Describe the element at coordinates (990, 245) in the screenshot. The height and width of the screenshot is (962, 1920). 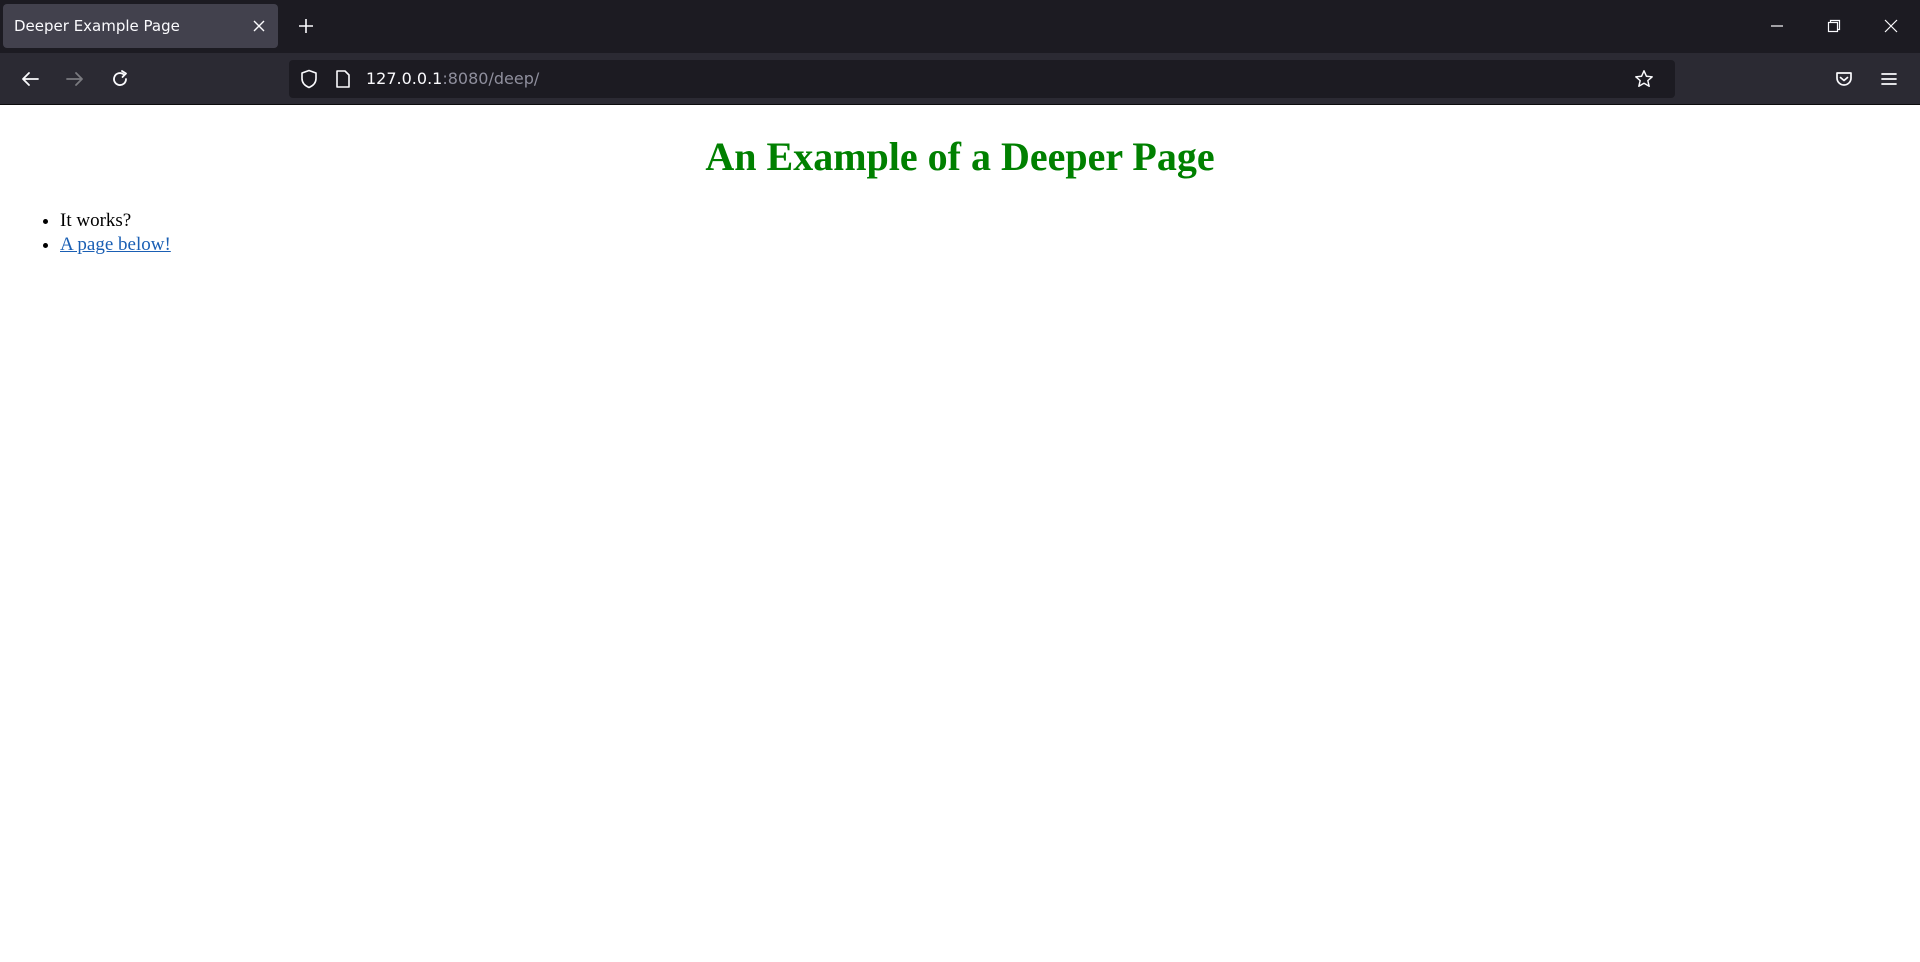
I see `list-item: A page below!` at that location.